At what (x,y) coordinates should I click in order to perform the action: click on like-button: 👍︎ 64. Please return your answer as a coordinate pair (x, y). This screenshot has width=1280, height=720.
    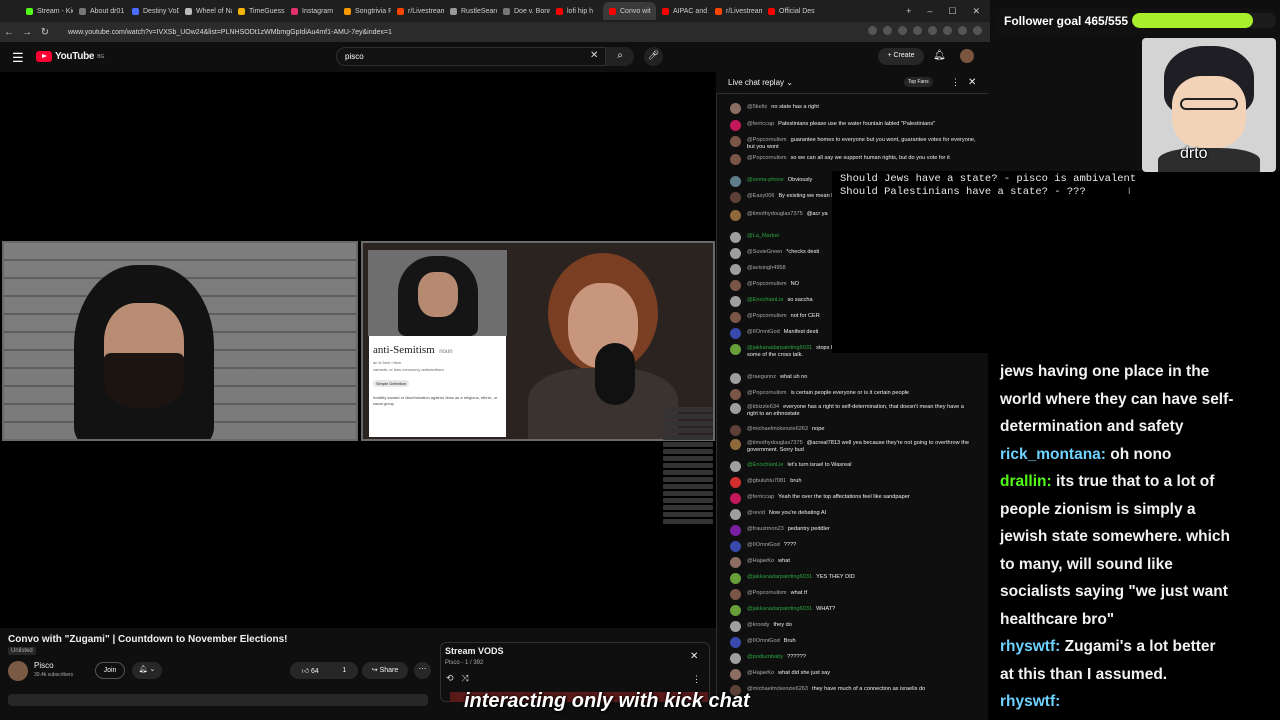
    Looking at the image, I should click on (310, 670).